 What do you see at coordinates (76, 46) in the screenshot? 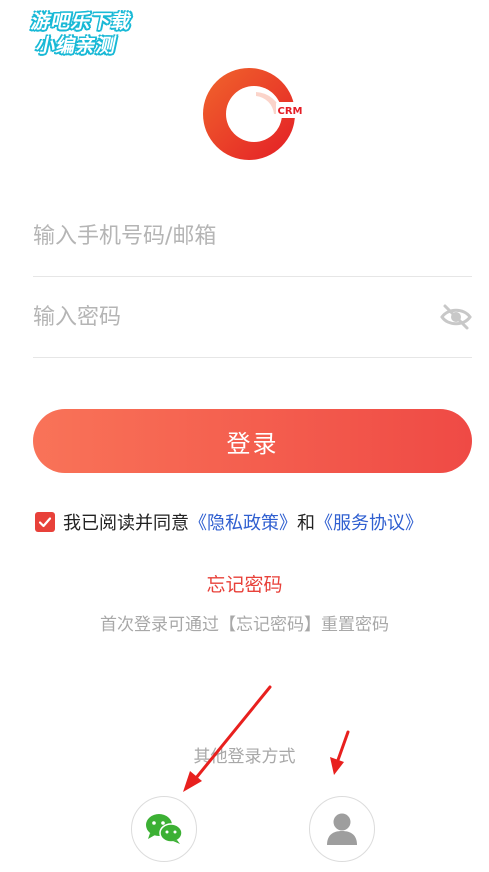
I see `watermark-line-2: 小编亲测` at bounding box center [76, 46].